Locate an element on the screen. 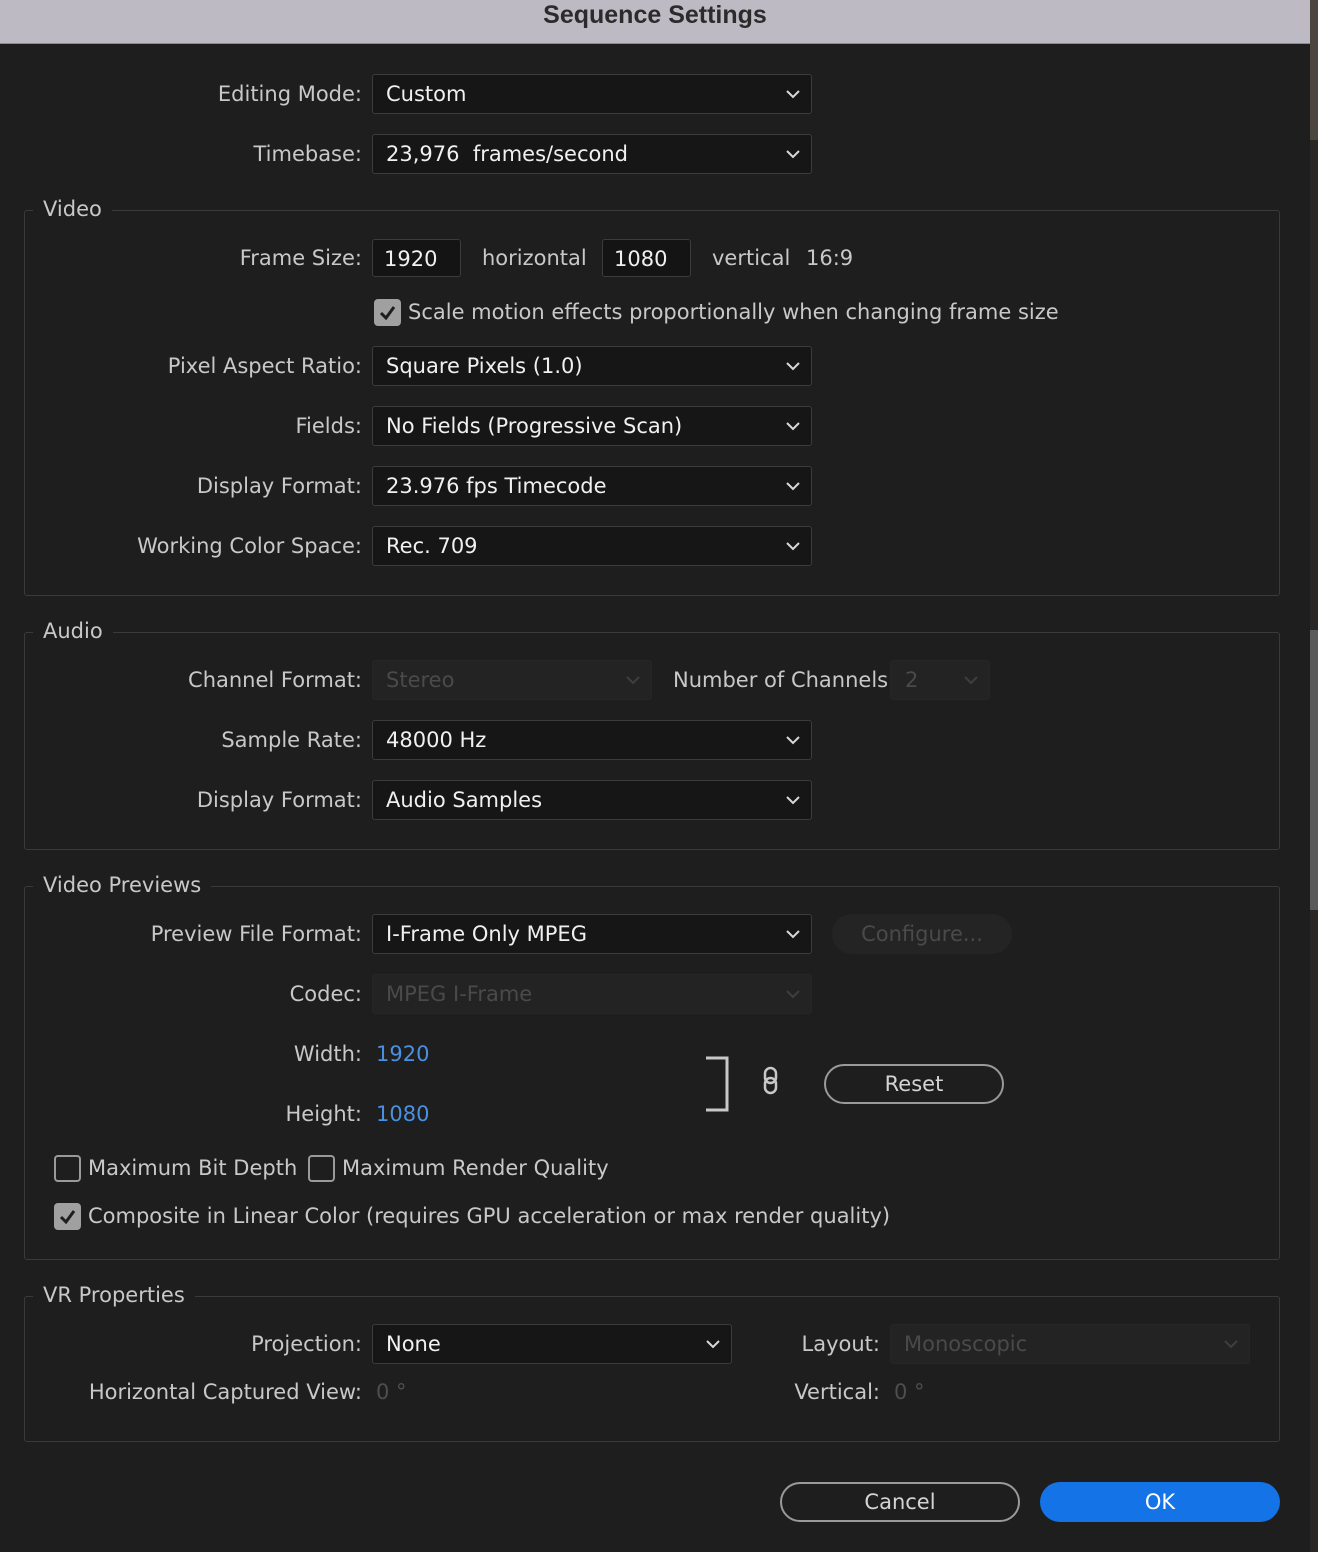  video-previews-legend: Video Previews is located at coordinates (122, 885).